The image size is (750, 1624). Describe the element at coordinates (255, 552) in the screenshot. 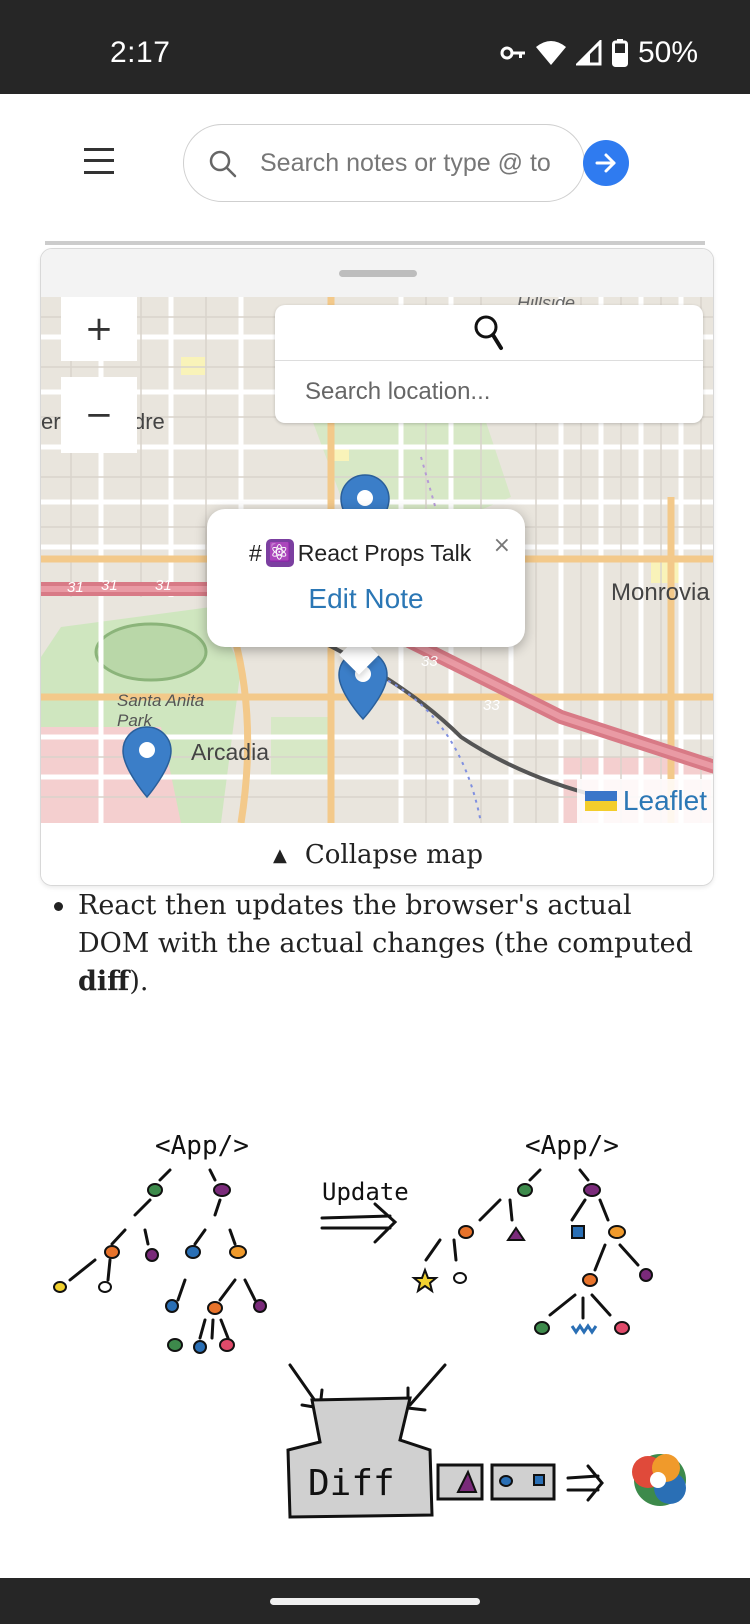

I see `hash-symbol: #` at that location.